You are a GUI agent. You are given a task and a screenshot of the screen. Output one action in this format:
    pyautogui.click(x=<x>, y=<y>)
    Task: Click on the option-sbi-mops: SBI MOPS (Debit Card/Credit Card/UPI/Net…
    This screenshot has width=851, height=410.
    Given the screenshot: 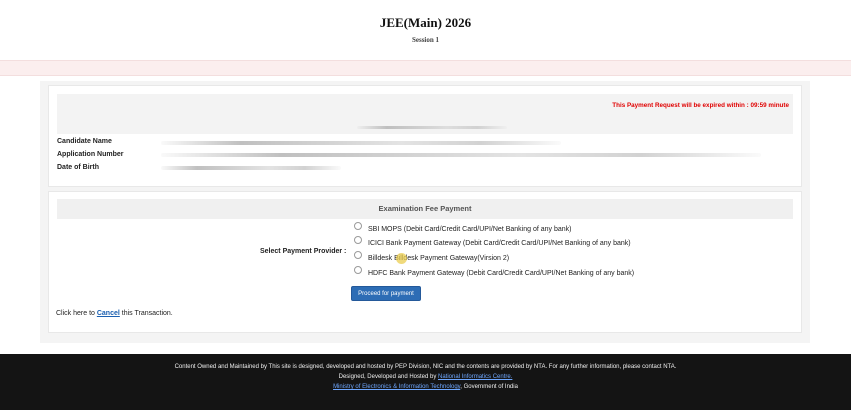 What is the action you would take?
    pyautogui.click(x=463, y=228)
    